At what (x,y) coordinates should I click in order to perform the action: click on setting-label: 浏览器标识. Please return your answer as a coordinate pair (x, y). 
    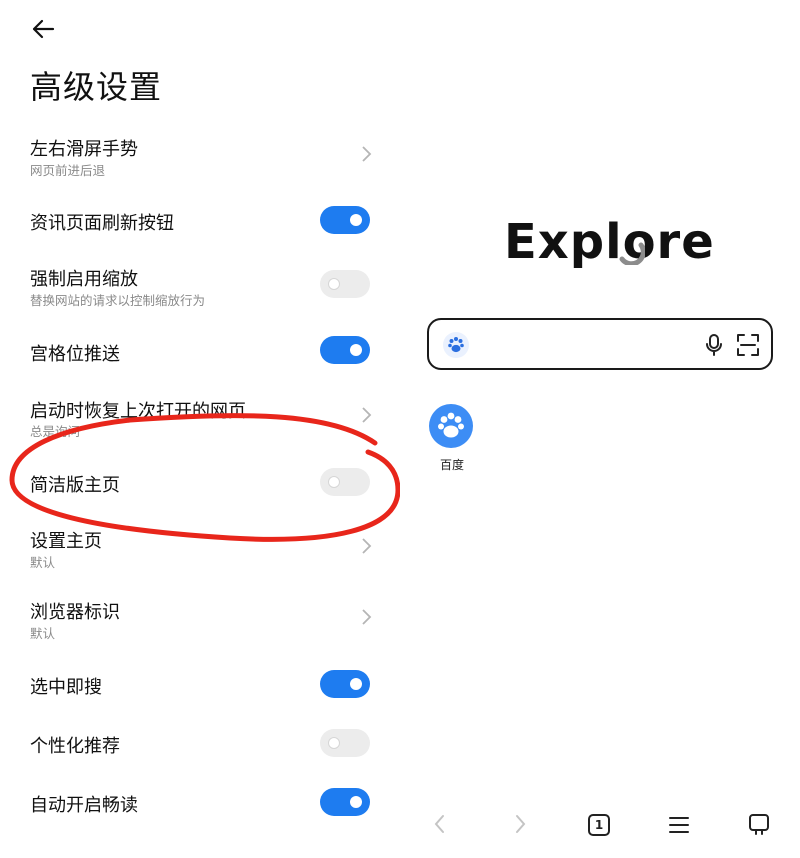
    Looking at the image, I should click on (75, 612).